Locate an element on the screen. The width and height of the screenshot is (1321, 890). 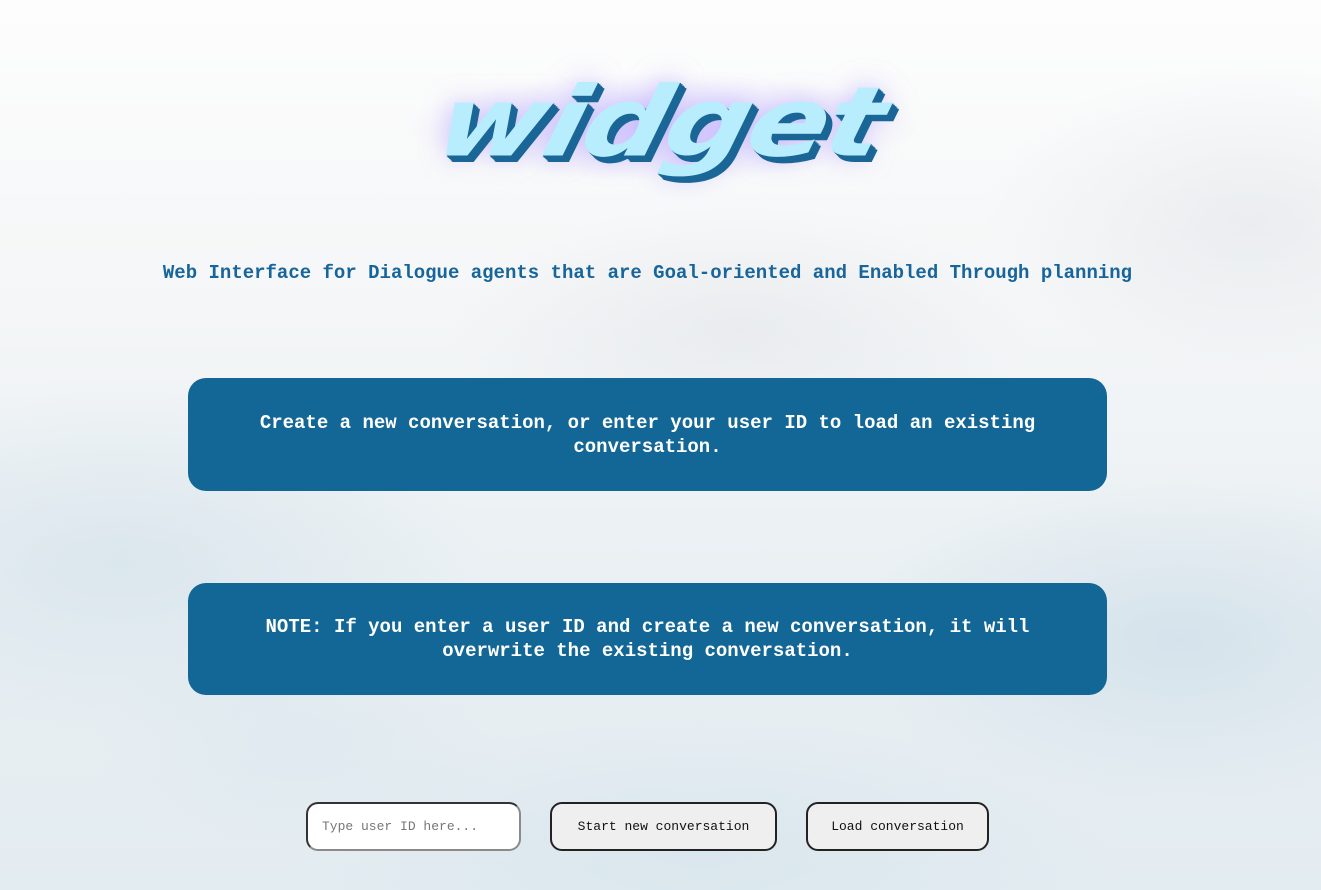
logo: widget is located at coordinates (661, 122).